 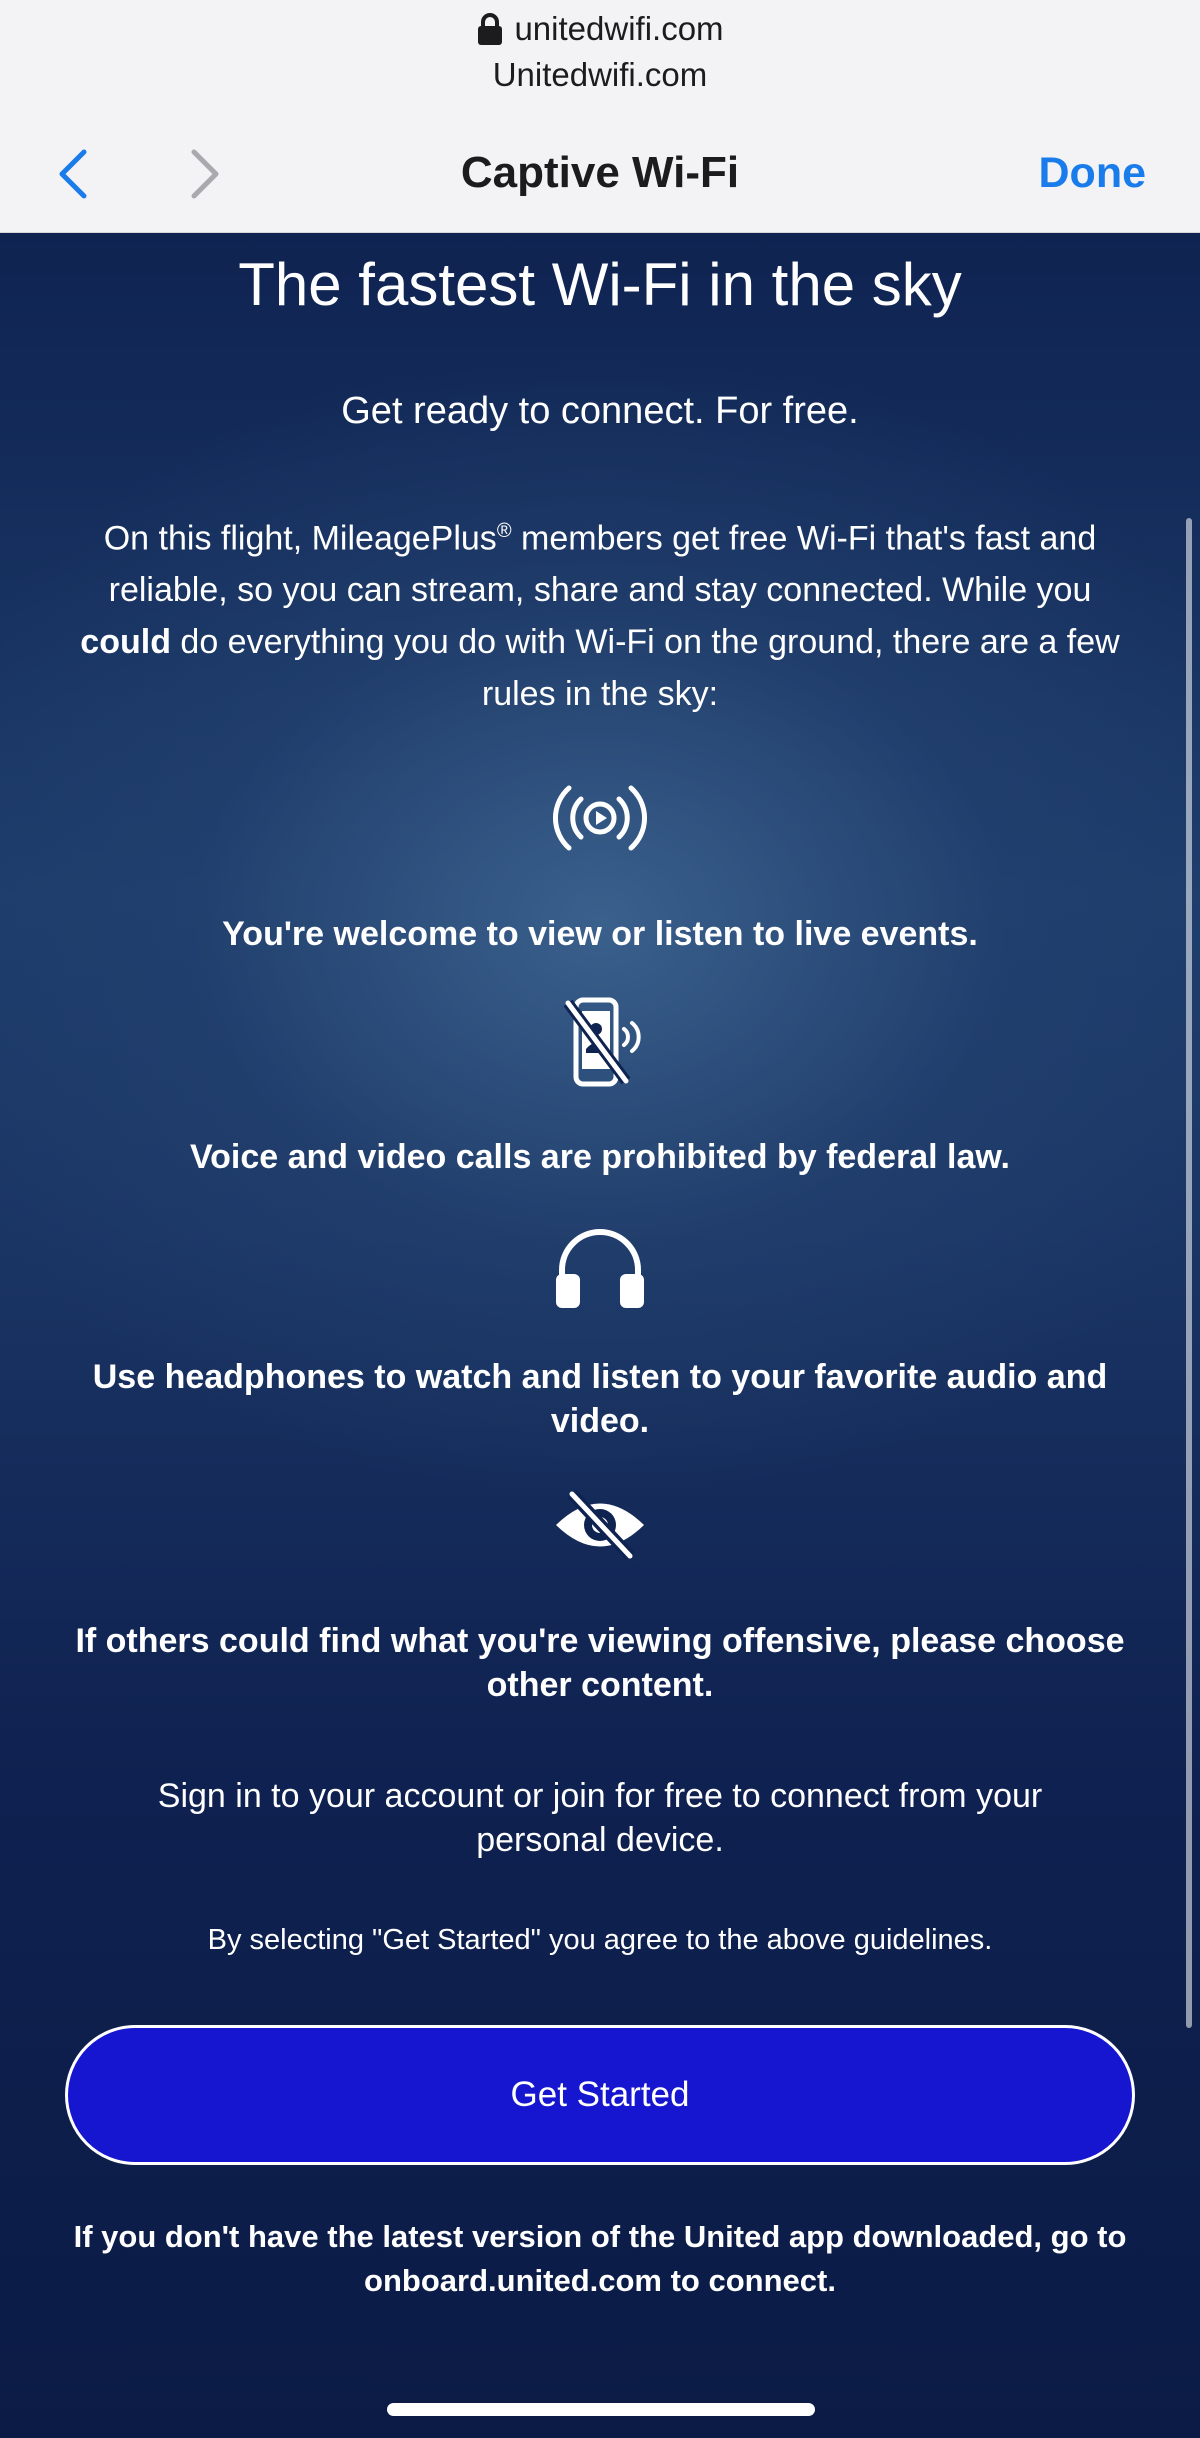 I want to click on live-stream-icon, so click(x=600, y=818).